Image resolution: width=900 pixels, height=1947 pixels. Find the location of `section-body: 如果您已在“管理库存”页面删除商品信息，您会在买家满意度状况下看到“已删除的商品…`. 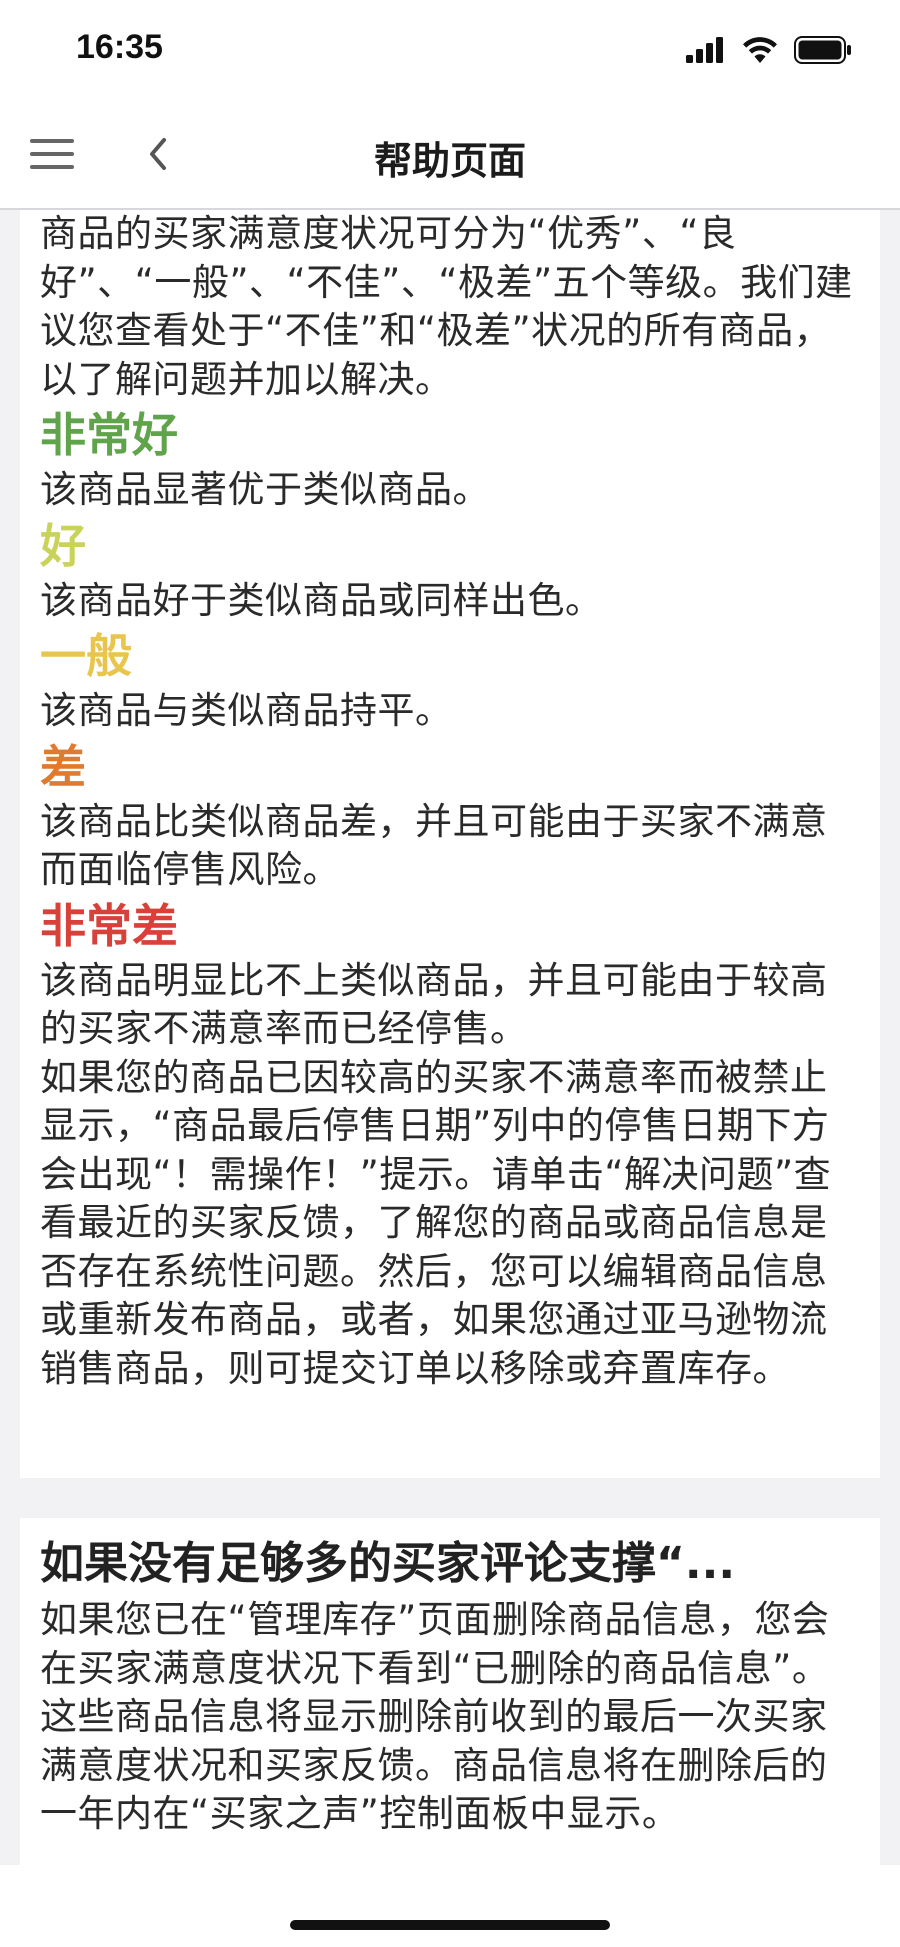

section-body: 如果您已在“管理库存”页面删除商品信息，您会在买家满意度状况下看到“已删除的商品… is located at coordinates (435, 1716).